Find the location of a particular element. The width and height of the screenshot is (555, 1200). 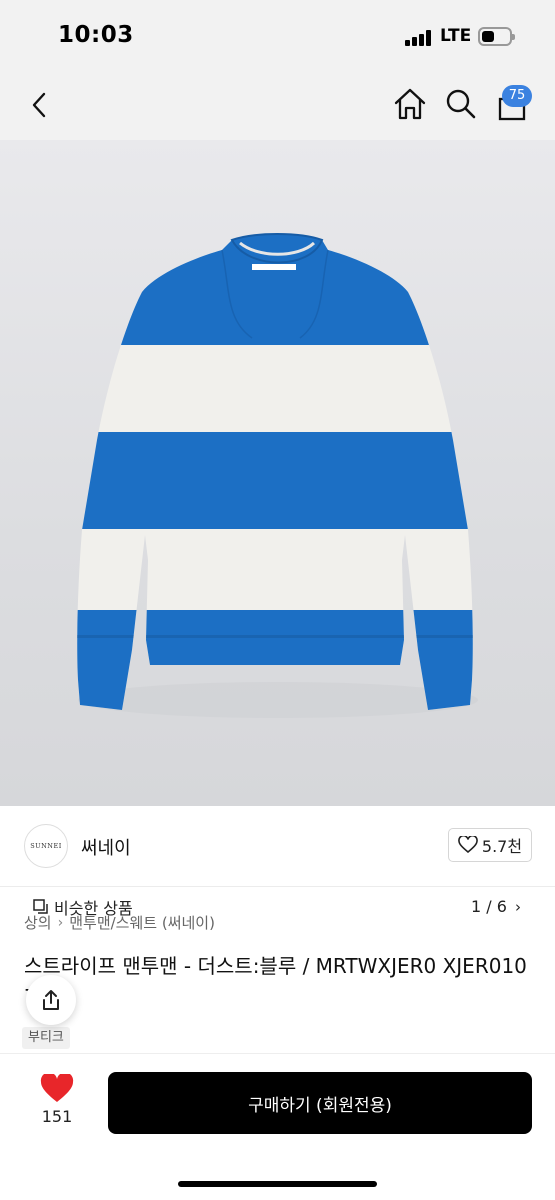

home-icon is located at coordinates (410, 104).